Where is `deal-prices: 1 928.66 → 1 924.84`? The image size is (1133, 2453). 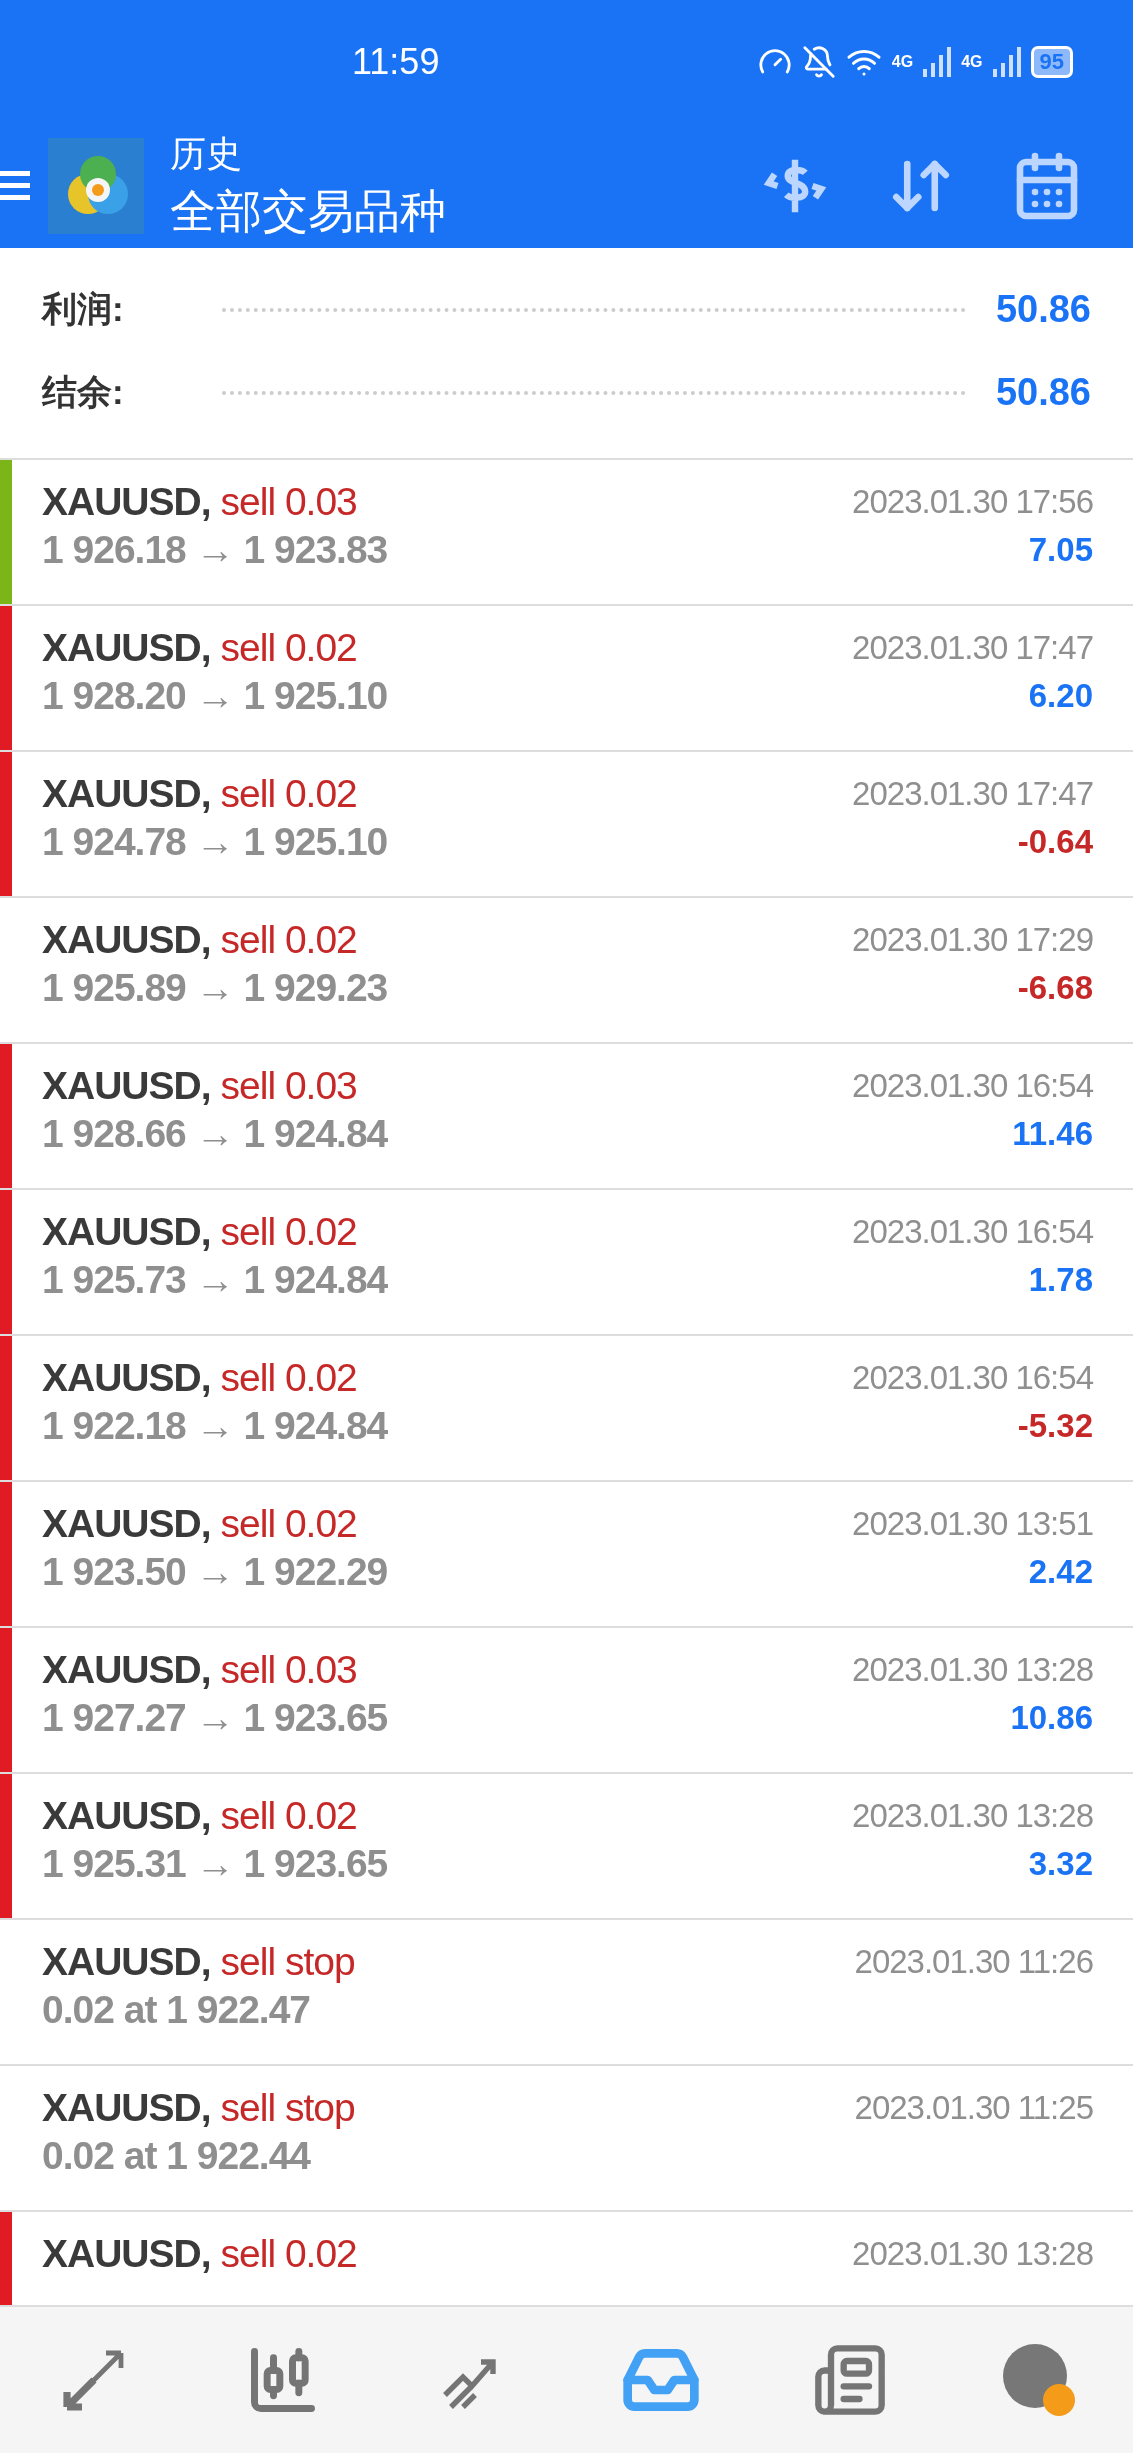 deal-prices: 1 928.66 → 1 924.84 is located at coordinates (215, 1134).